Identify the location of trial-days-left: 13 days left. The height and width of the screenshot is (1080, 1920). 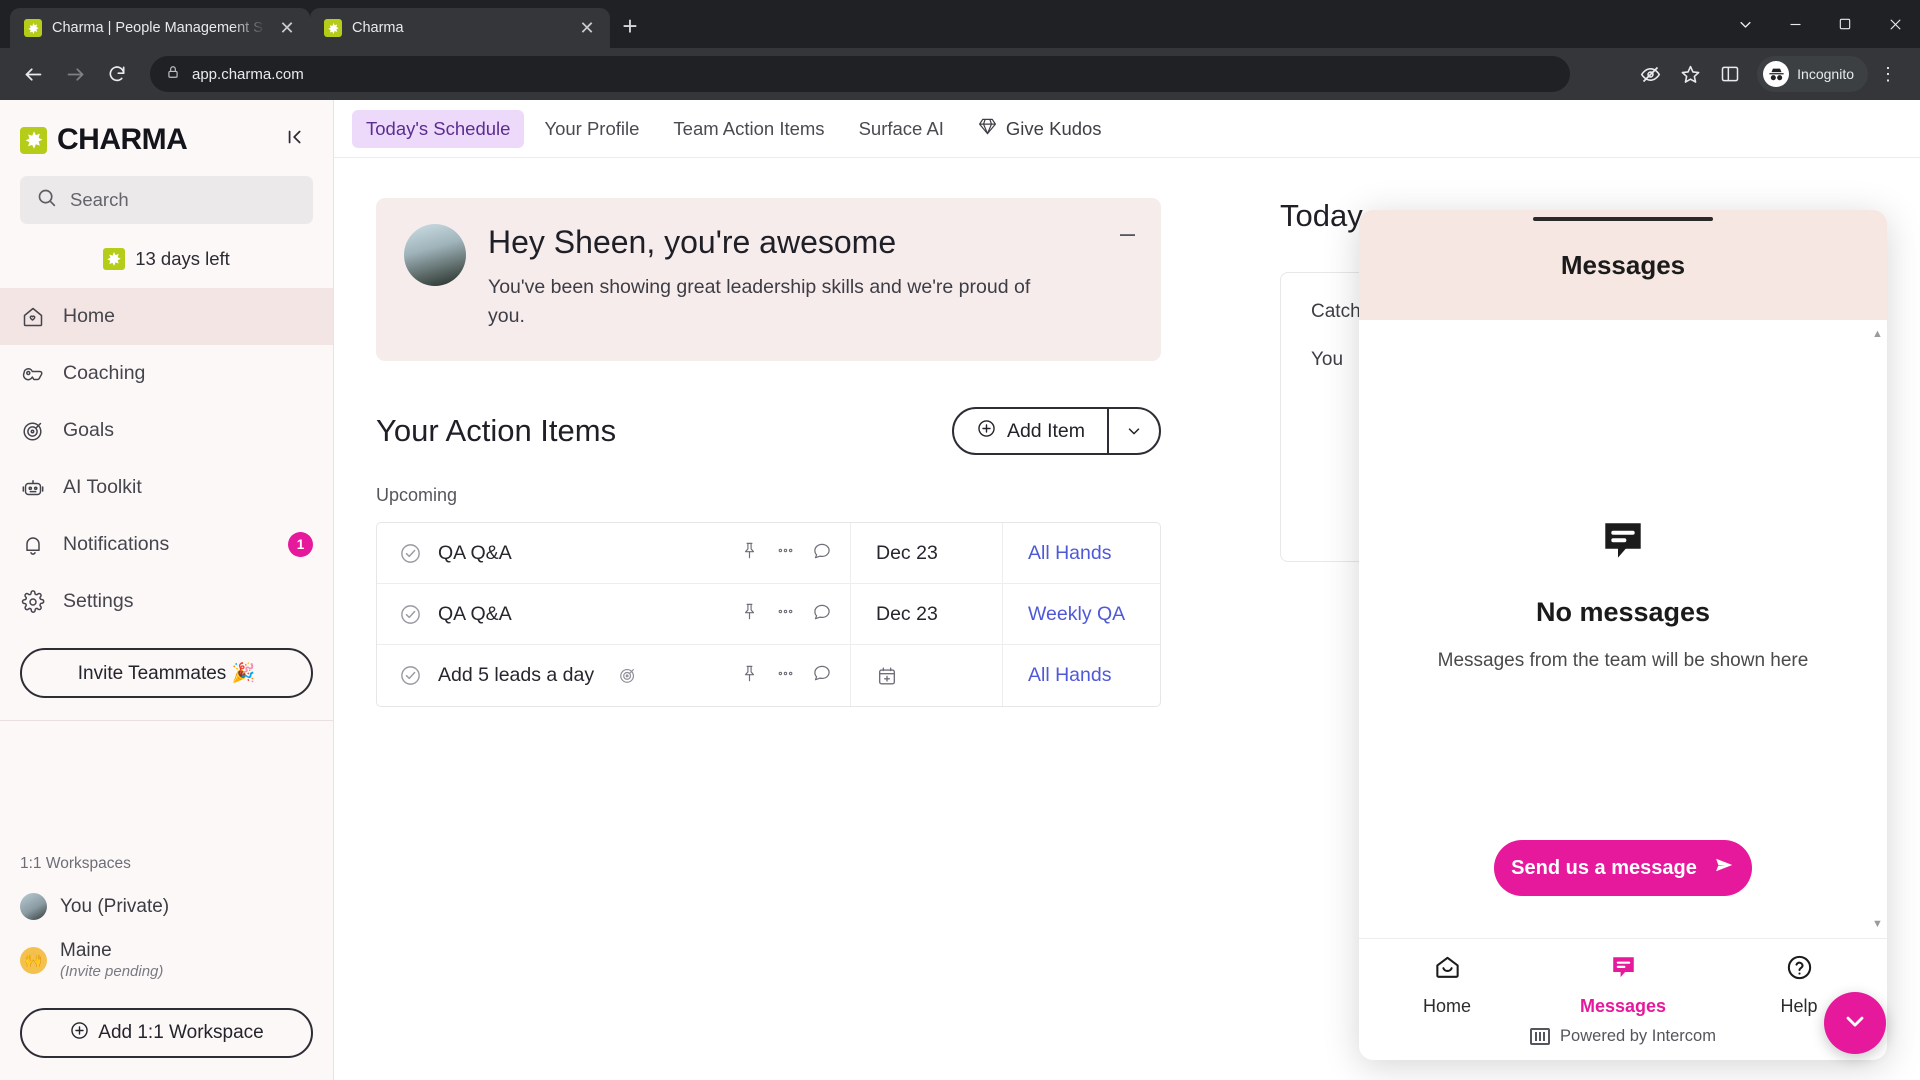
(182, 258).